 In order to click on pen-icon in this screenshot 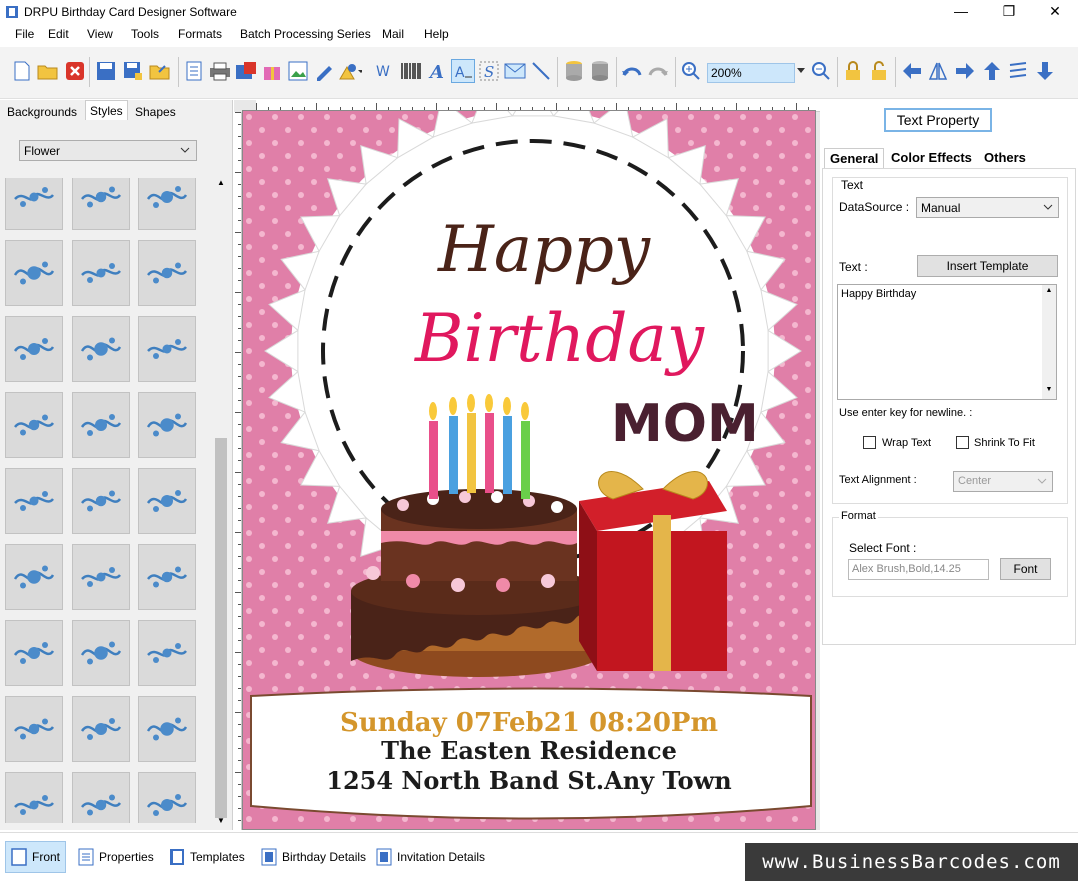, I will do `click(324, 71)`.